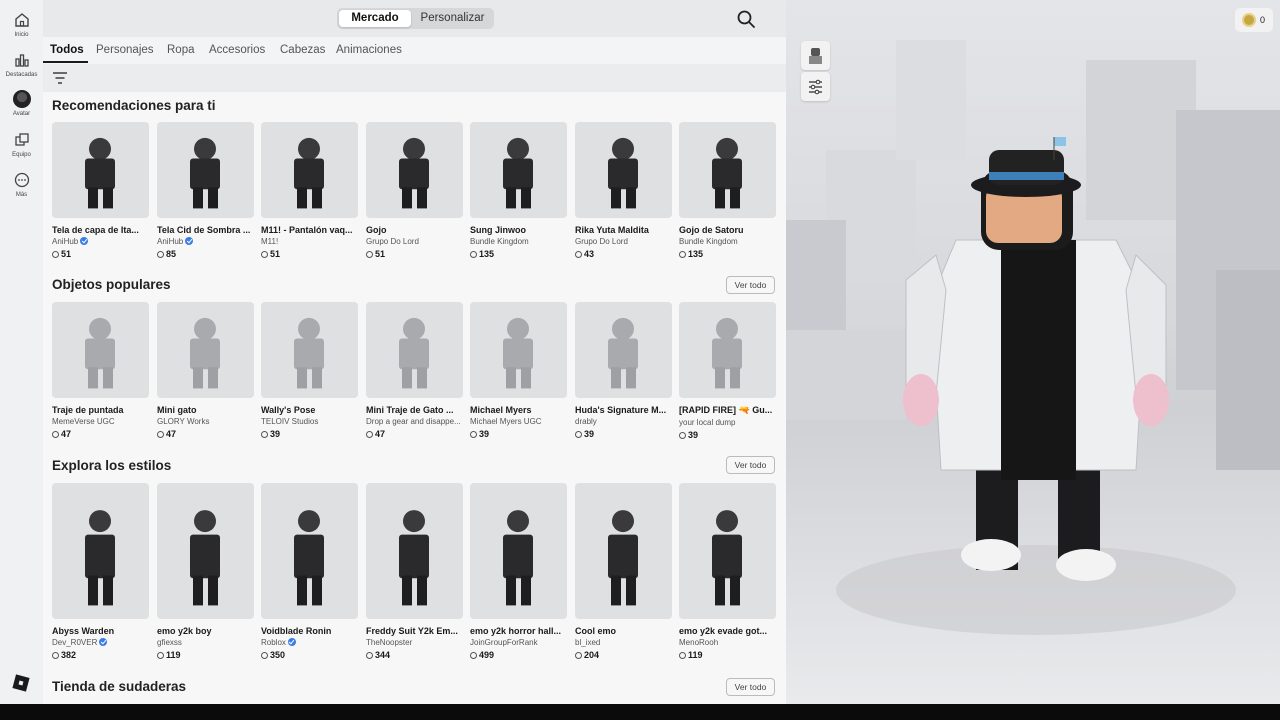 The image size is (1280, 720). What do you see at coordinates (100, 642) in the screenshot?
I see `item-creator: Dev_R0VER` at bounding box center [100, 642].